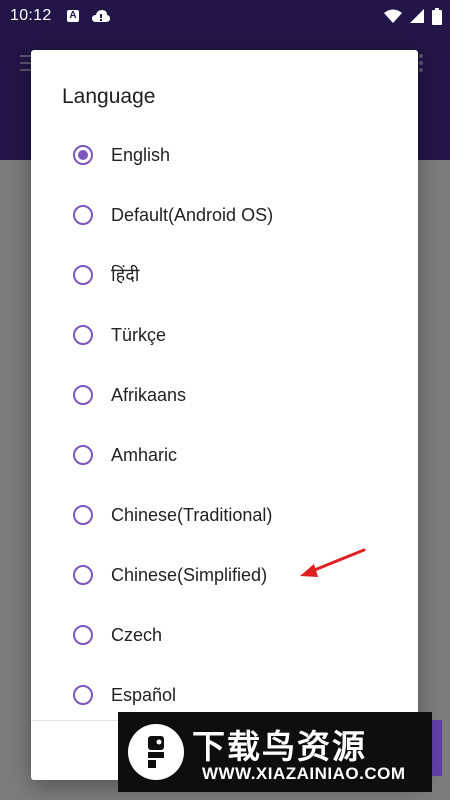  I want to click on language-option-english: English, so click(224, 155).